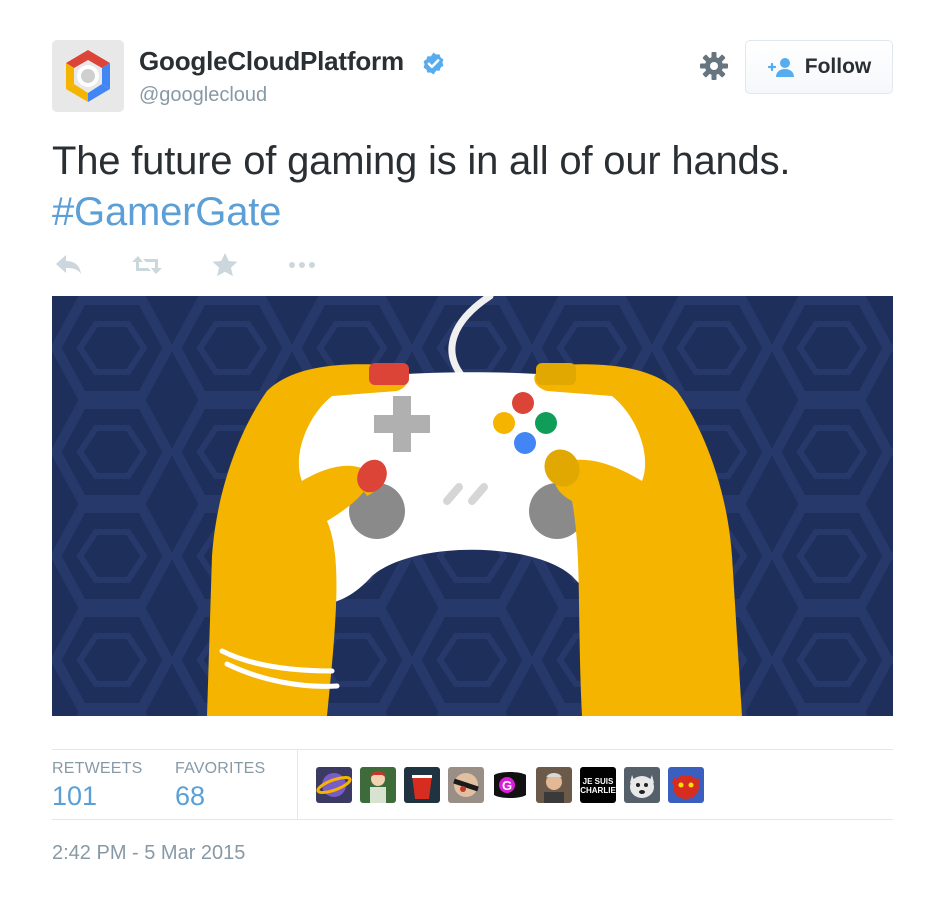 The image size is (950, 911). I want to click on dog-avatar, so click(642, 785).